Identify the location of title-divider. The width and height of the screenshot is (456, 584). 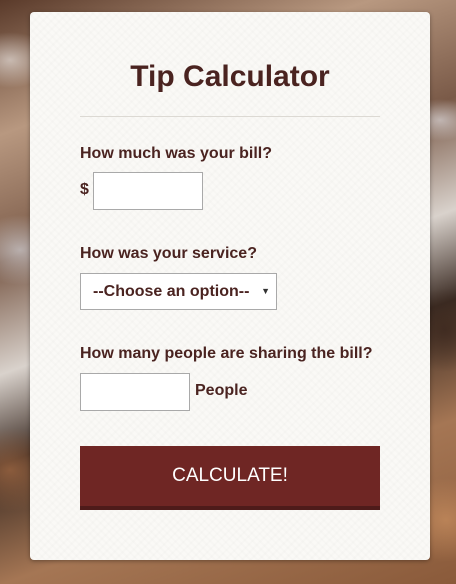
(230, 116).